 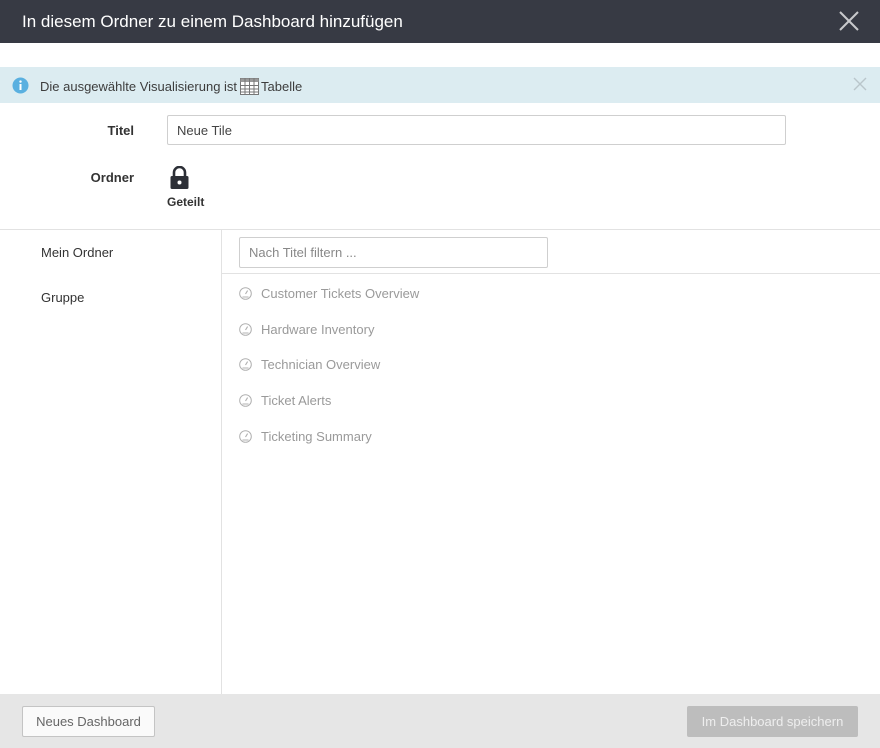 What do you see at coordinates (62, 297) in the screenshot?
I see `sidebar-item-gruppe: Gruppe` at bounding box center [62, 297].